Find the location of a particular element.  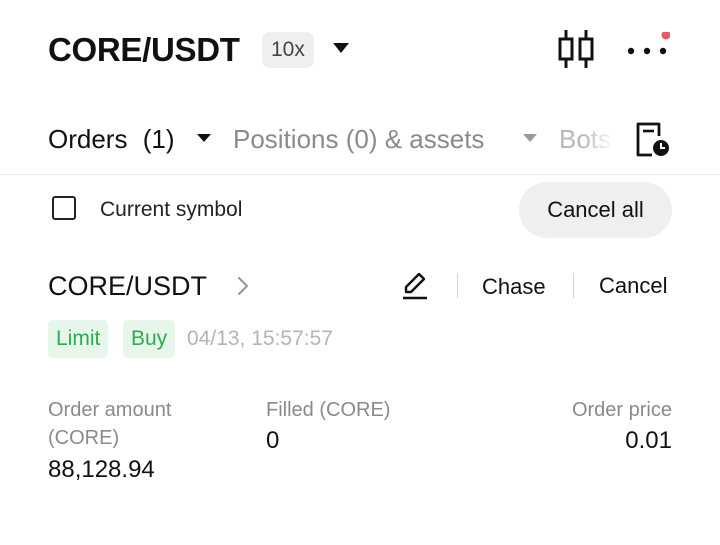

notification-dot is located at coordinates (665, 36).